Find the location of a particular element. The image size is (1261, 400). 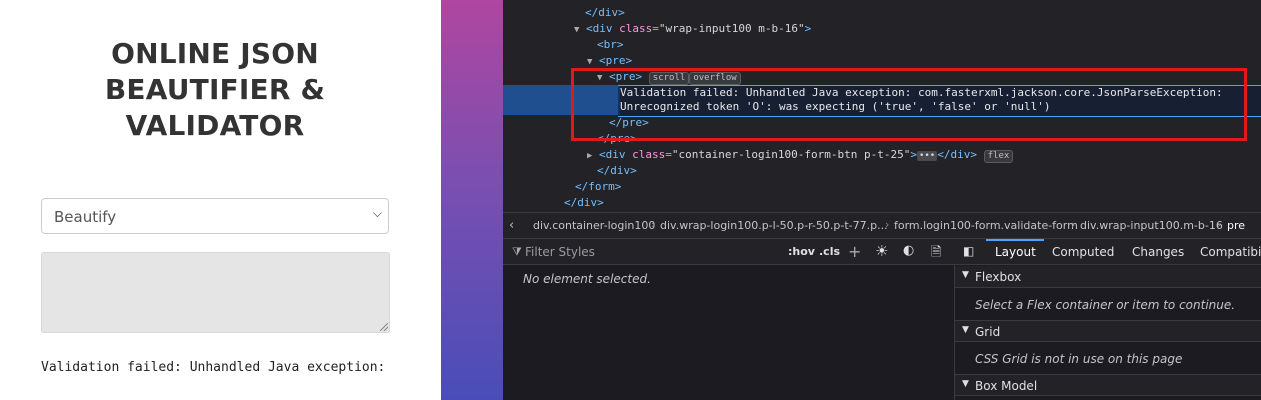

section-grid: ▼ Grid is located at coordinates (1108, 331).